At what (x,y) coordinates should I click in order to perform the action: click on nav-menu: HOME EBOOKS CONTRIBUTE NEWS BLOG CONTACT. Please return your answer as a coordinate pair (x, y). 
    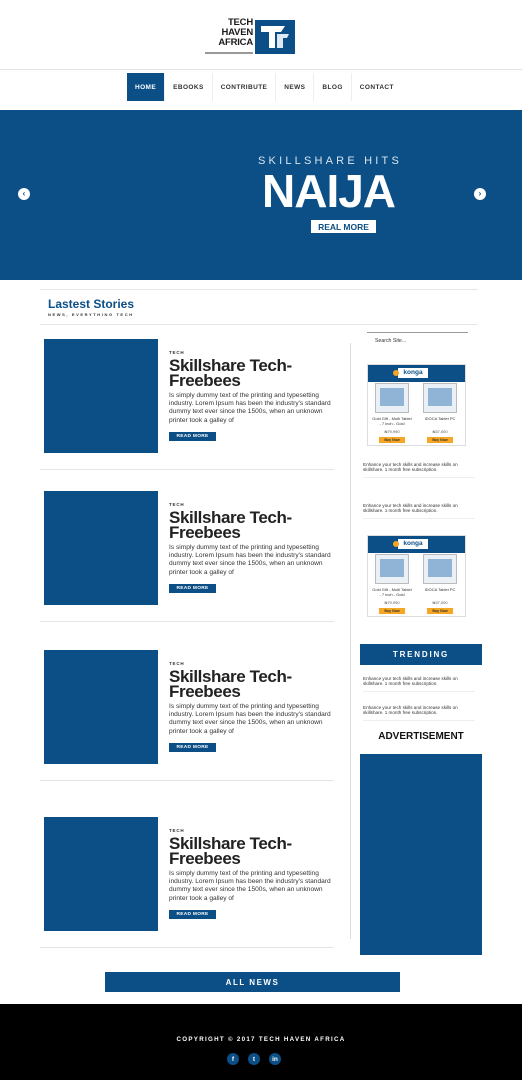
    Looking at the image, I should click on (264, 87).